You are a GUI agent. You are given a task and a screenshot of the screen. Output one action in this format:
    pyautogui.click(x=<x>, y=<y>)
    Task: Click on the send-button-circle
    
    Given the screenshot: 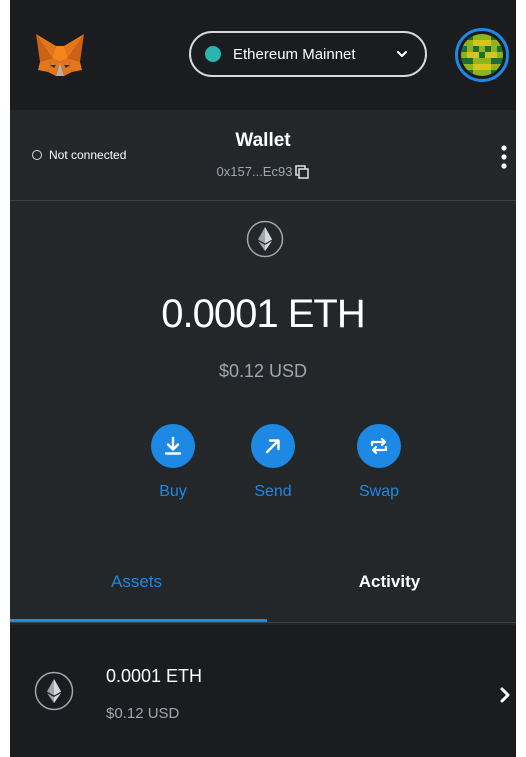 What is the action you would take?
    pyautogui.click(x=273, y=446)
    